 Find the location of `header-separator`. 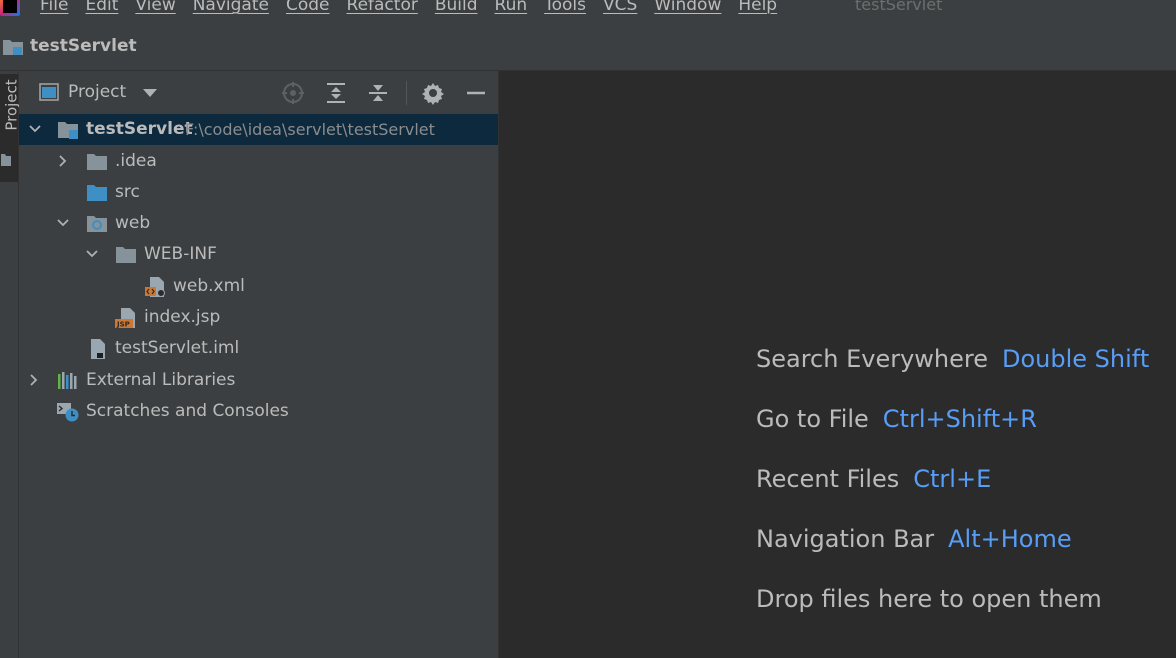

header-separator is located at coordinates (406, 93).